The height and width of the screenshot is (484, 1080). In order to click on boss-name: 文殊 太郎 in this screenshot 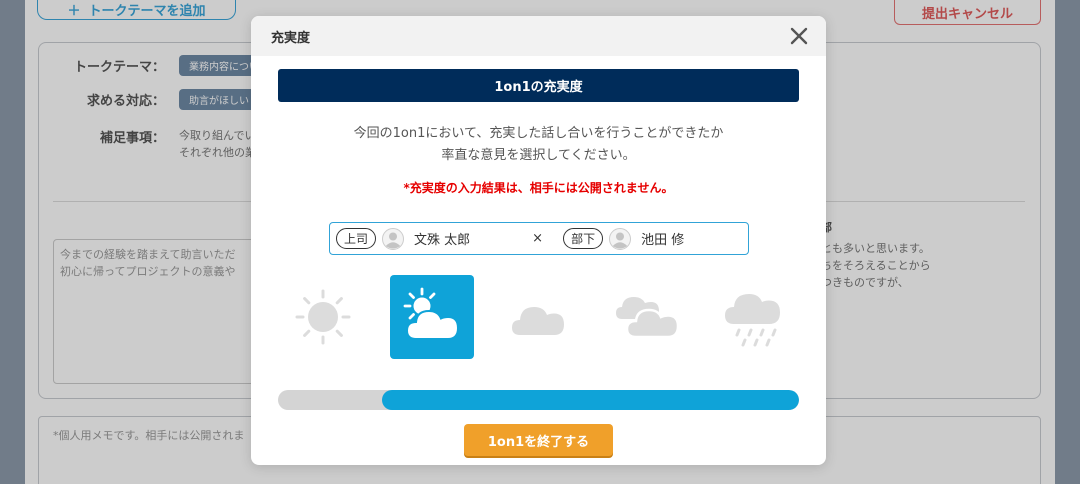, I will do `click(442, 240)`.